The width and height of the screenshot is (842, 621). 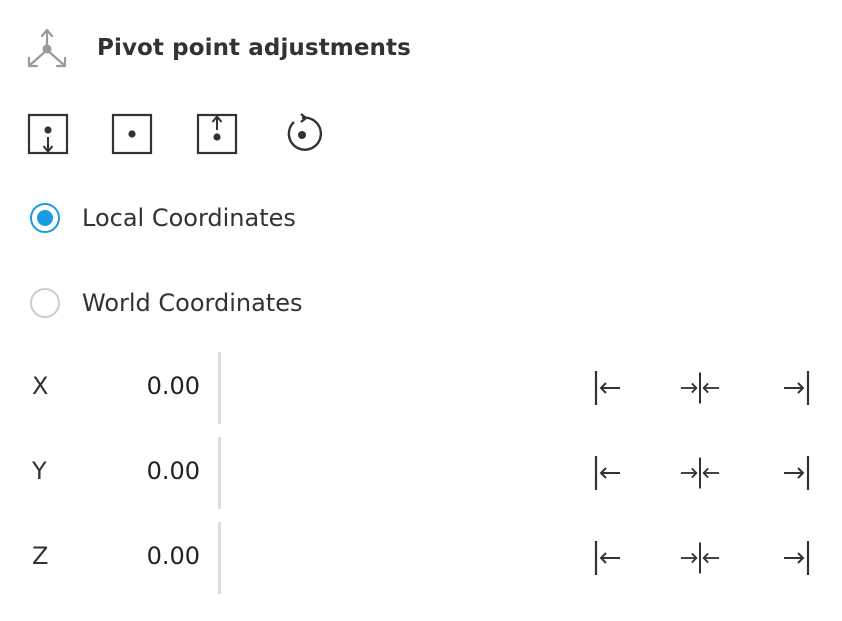 I want to click on radio-label: World Coordinates, so click(x=192, y=303).